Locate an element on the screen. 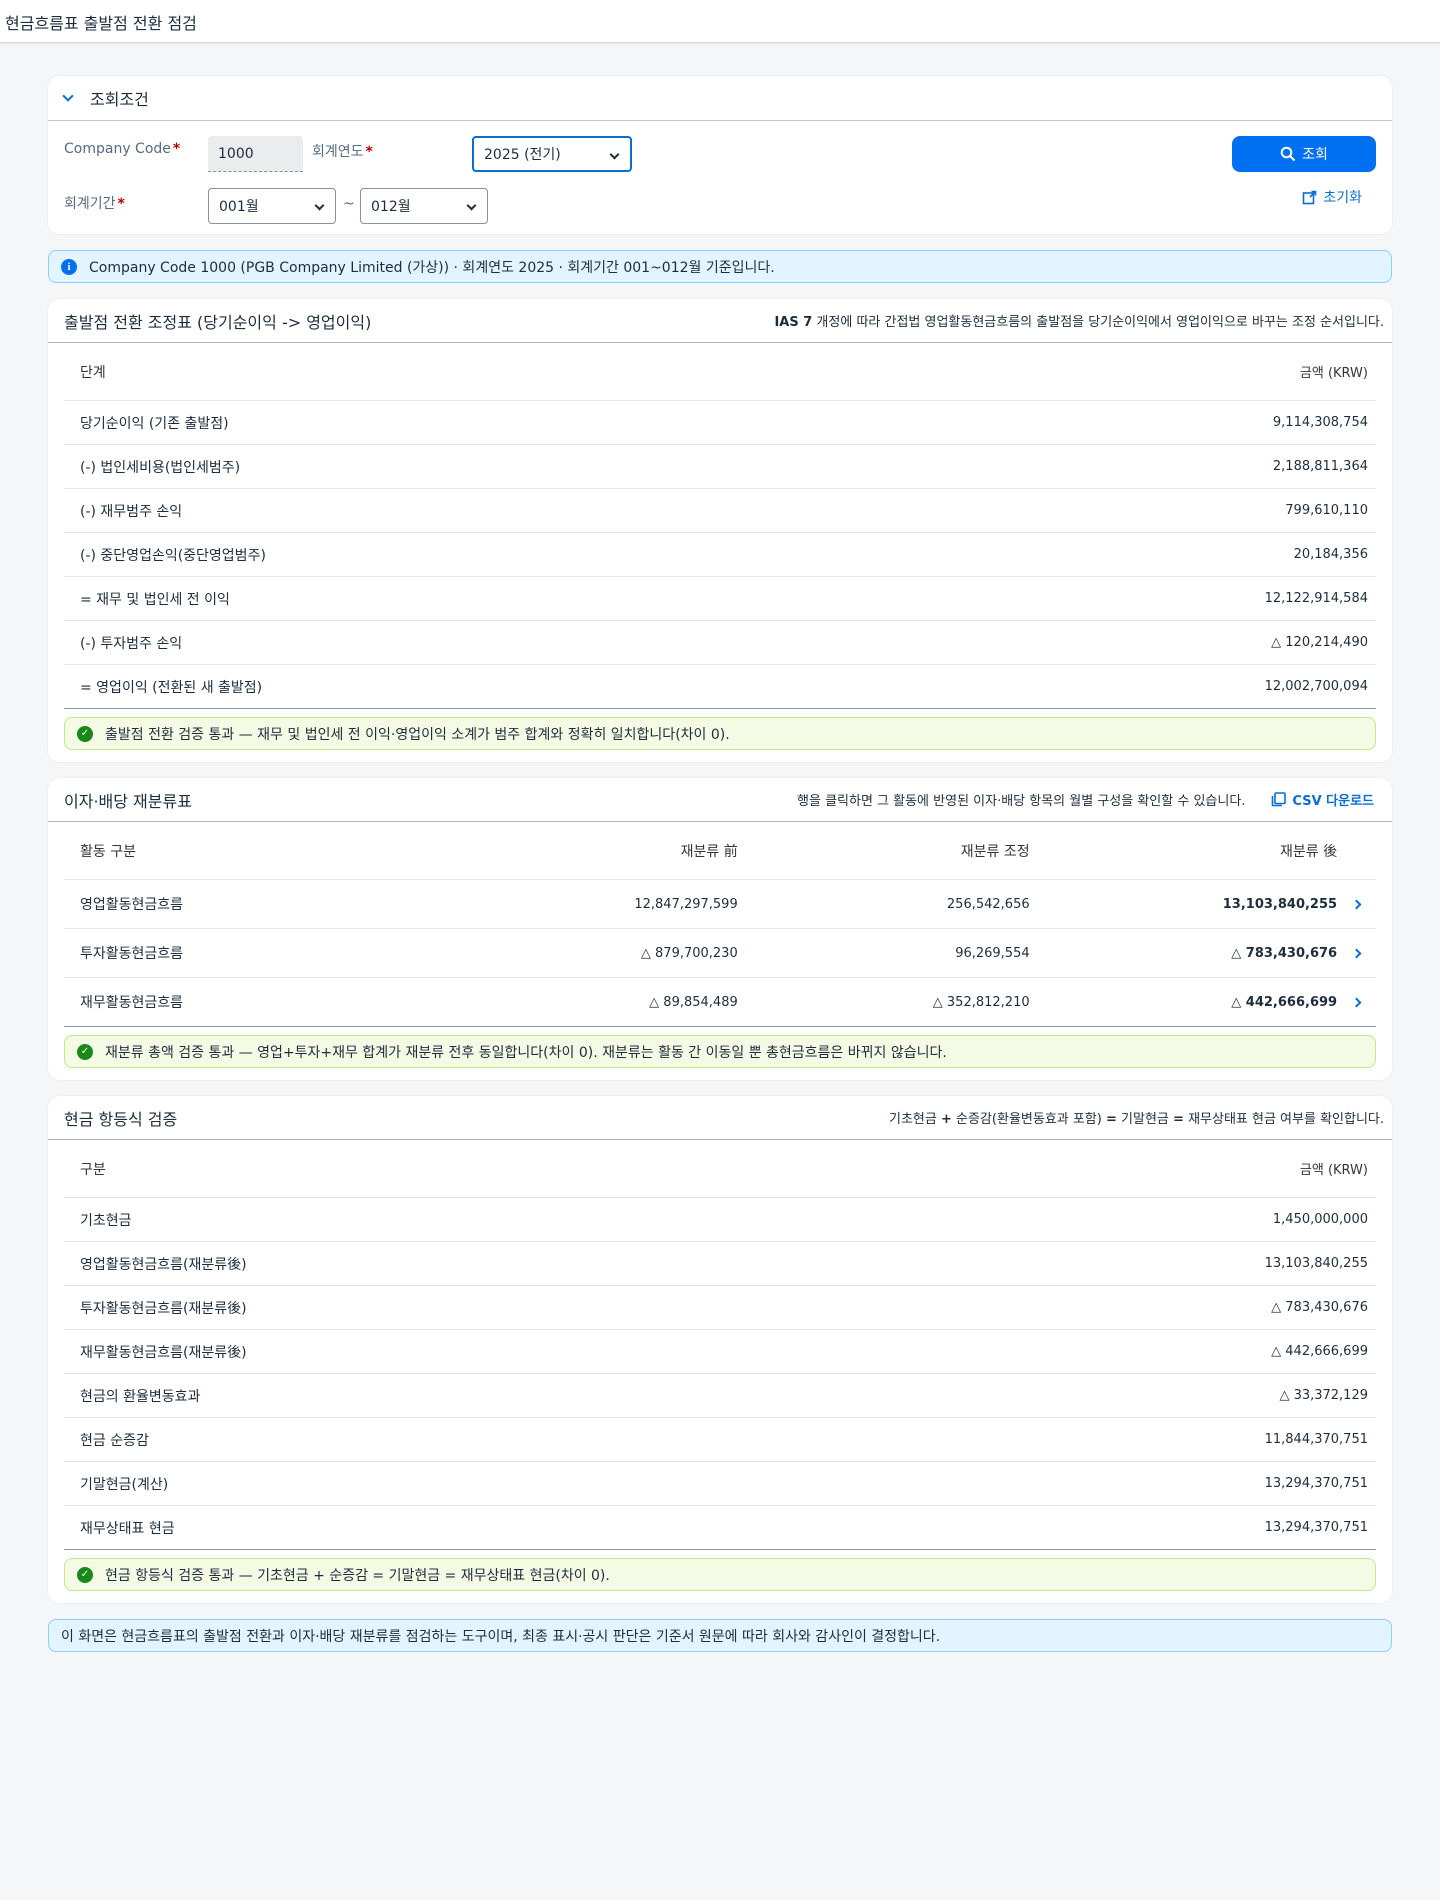 Image resolution: width=1440 pixels, height=1900 pixels. filter-header: 조회조건 is located at coordinates (720, 98).